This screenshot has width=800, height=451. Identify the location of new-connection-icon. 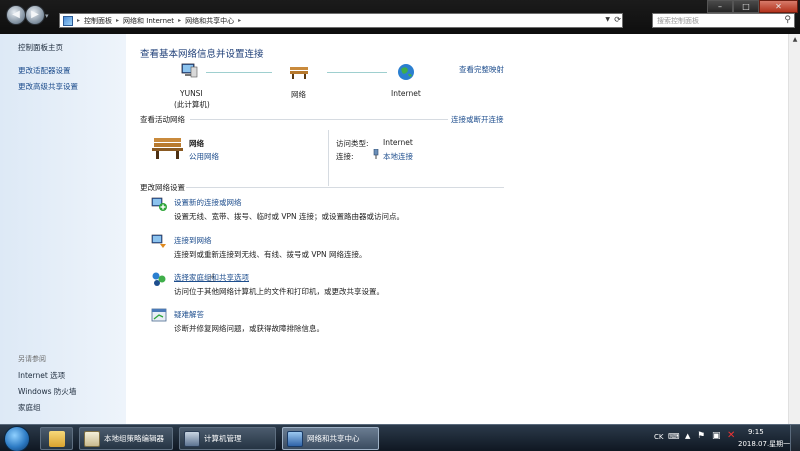
(159, 204).